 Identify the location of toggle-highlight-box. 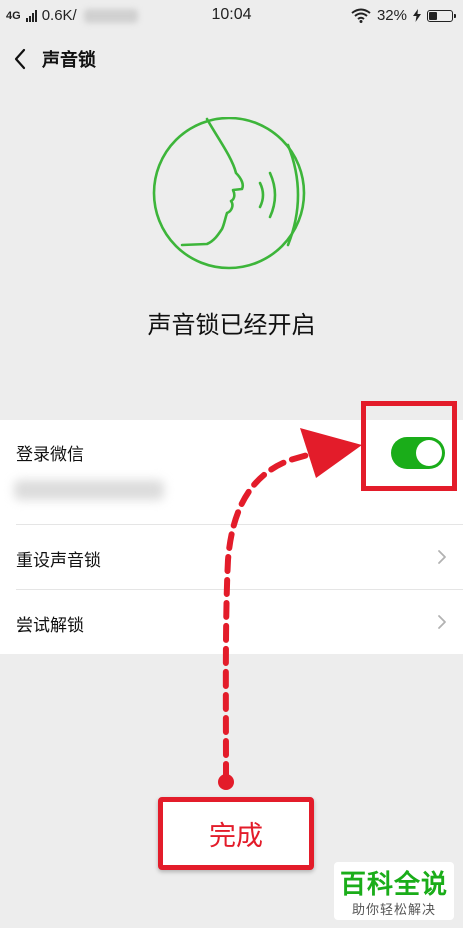
(409, 446).